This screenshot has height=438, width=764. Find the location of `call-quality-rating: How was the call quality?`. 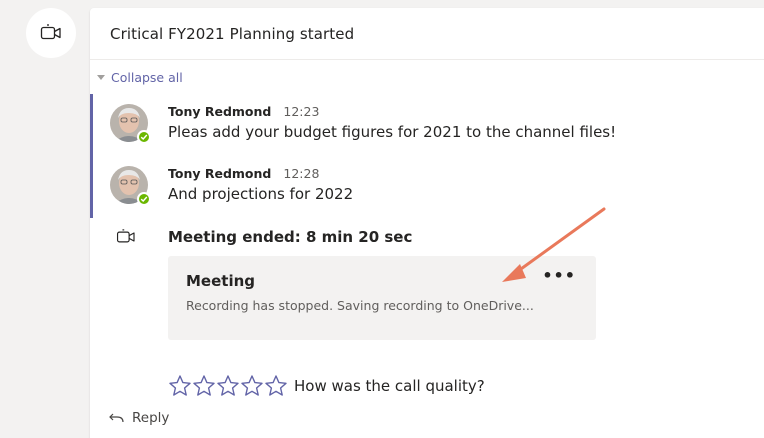

call-quality-rating: How was the call quality? is located at coordinates (326, 386).